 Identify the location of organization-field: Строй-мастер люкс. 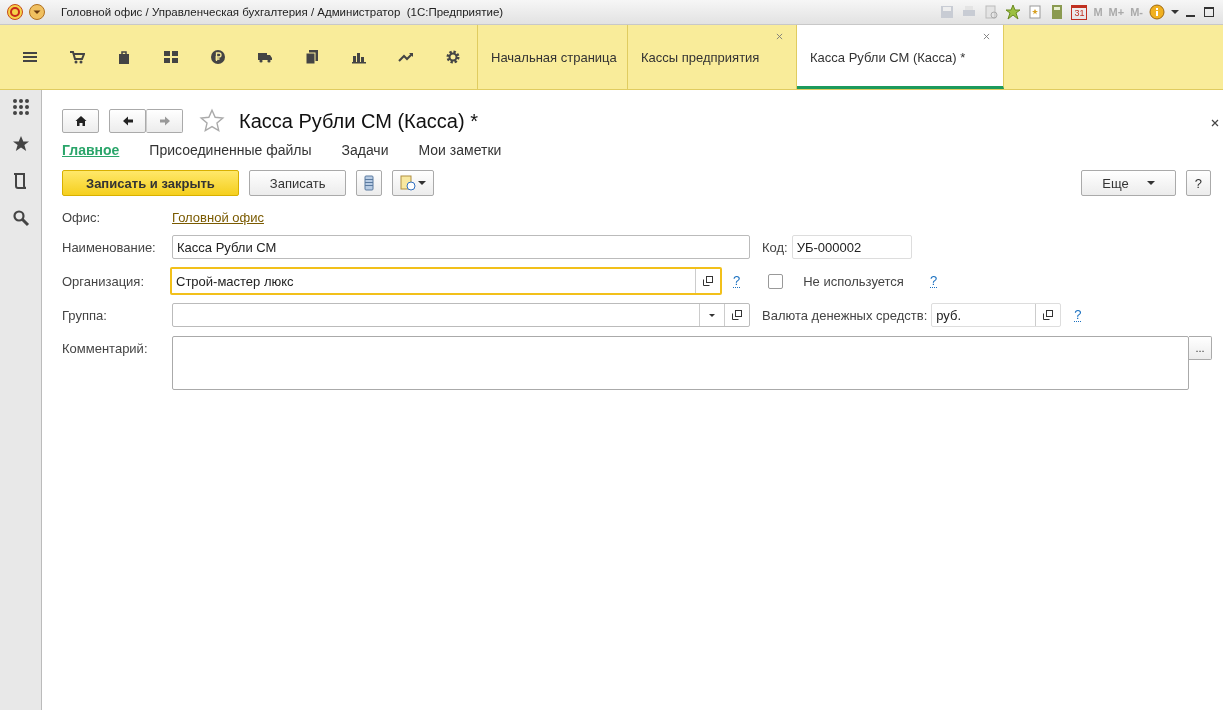
(446, 281).